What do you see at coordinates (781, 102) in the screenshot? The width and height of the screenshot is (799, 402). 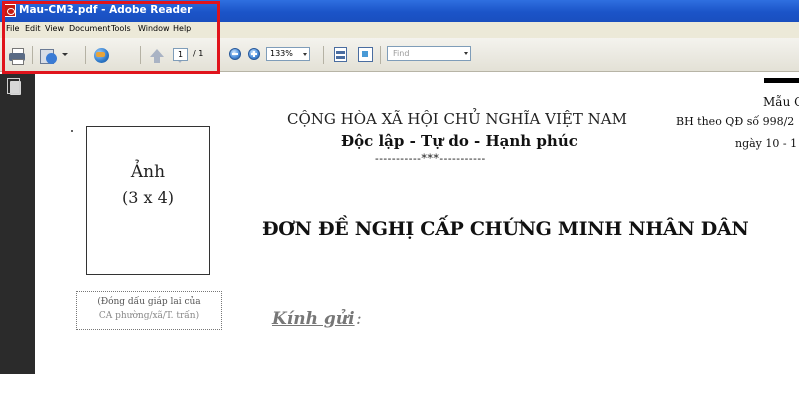 I see `header-right-line-1: Mẫu C` at bounding box center [781, 102].